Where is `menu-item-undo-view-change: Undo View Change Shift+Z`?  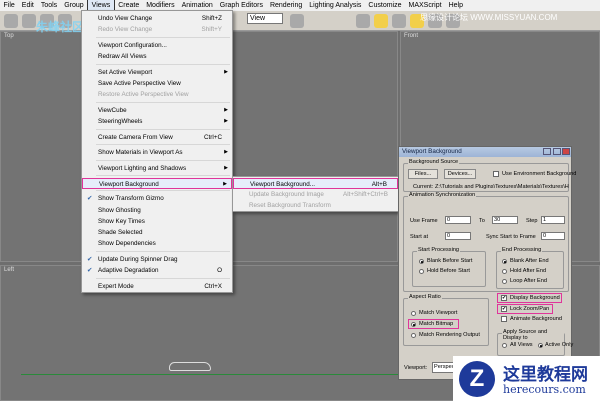
menu-item-undo-view-change: Undo View Change Shift+Z is located at coordinates (157, 18).